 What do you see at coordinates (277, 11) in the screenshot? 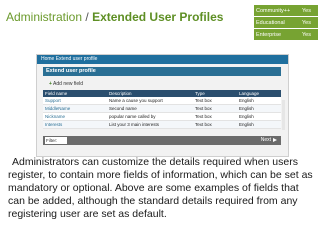
I see `edition-name: Community++` at bounding box center [277, 11].